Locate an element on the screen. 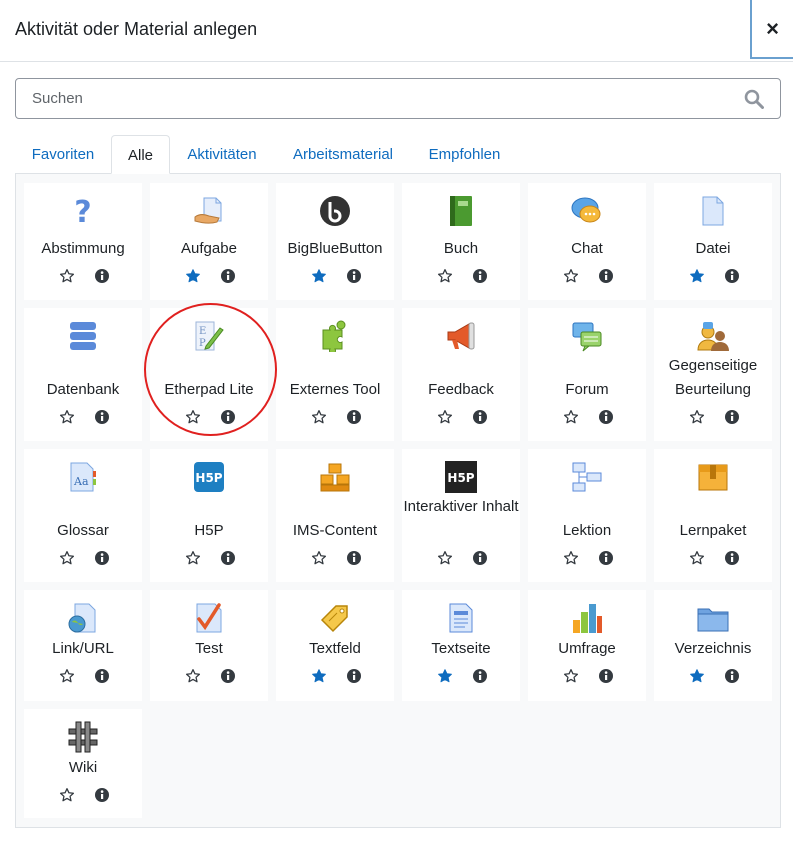 Image resolution: width=793 pixels, height=841 pixels. tab-aktivitaeten: Aktivitäten is located at coordinates (222, 154).